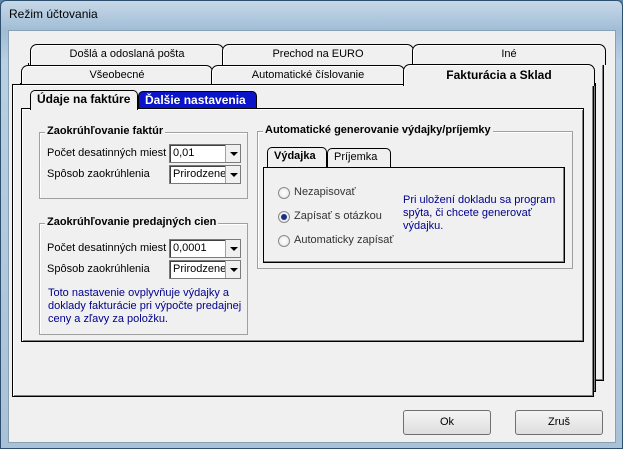  What do you see at coordinates (200, 174) in the screenshot?
I see `combo-method-faktur-value: Prirodzene` at bounding box center [200, 174].